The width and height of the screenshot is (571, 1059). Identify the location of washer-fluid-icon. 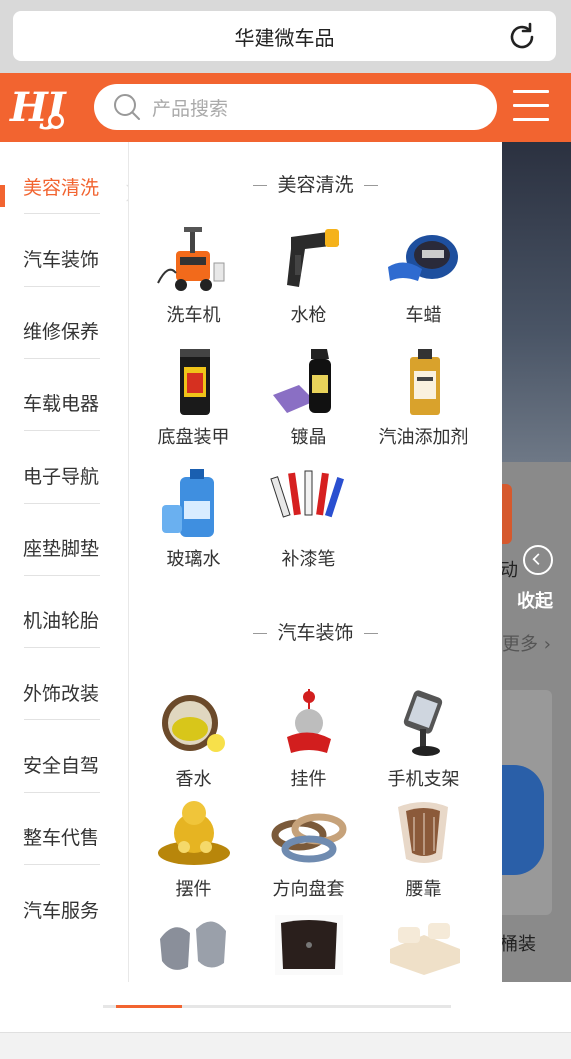
(194, 503).